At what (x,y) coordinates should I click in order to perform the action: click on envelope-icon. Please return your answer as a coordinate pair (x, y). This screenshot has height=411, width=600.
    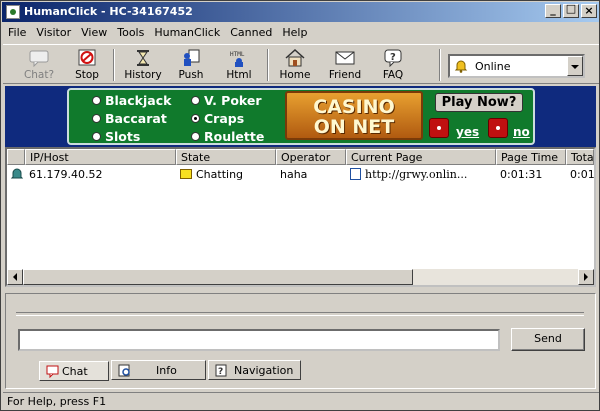
    Looking at the image, I should click on (345, 58).